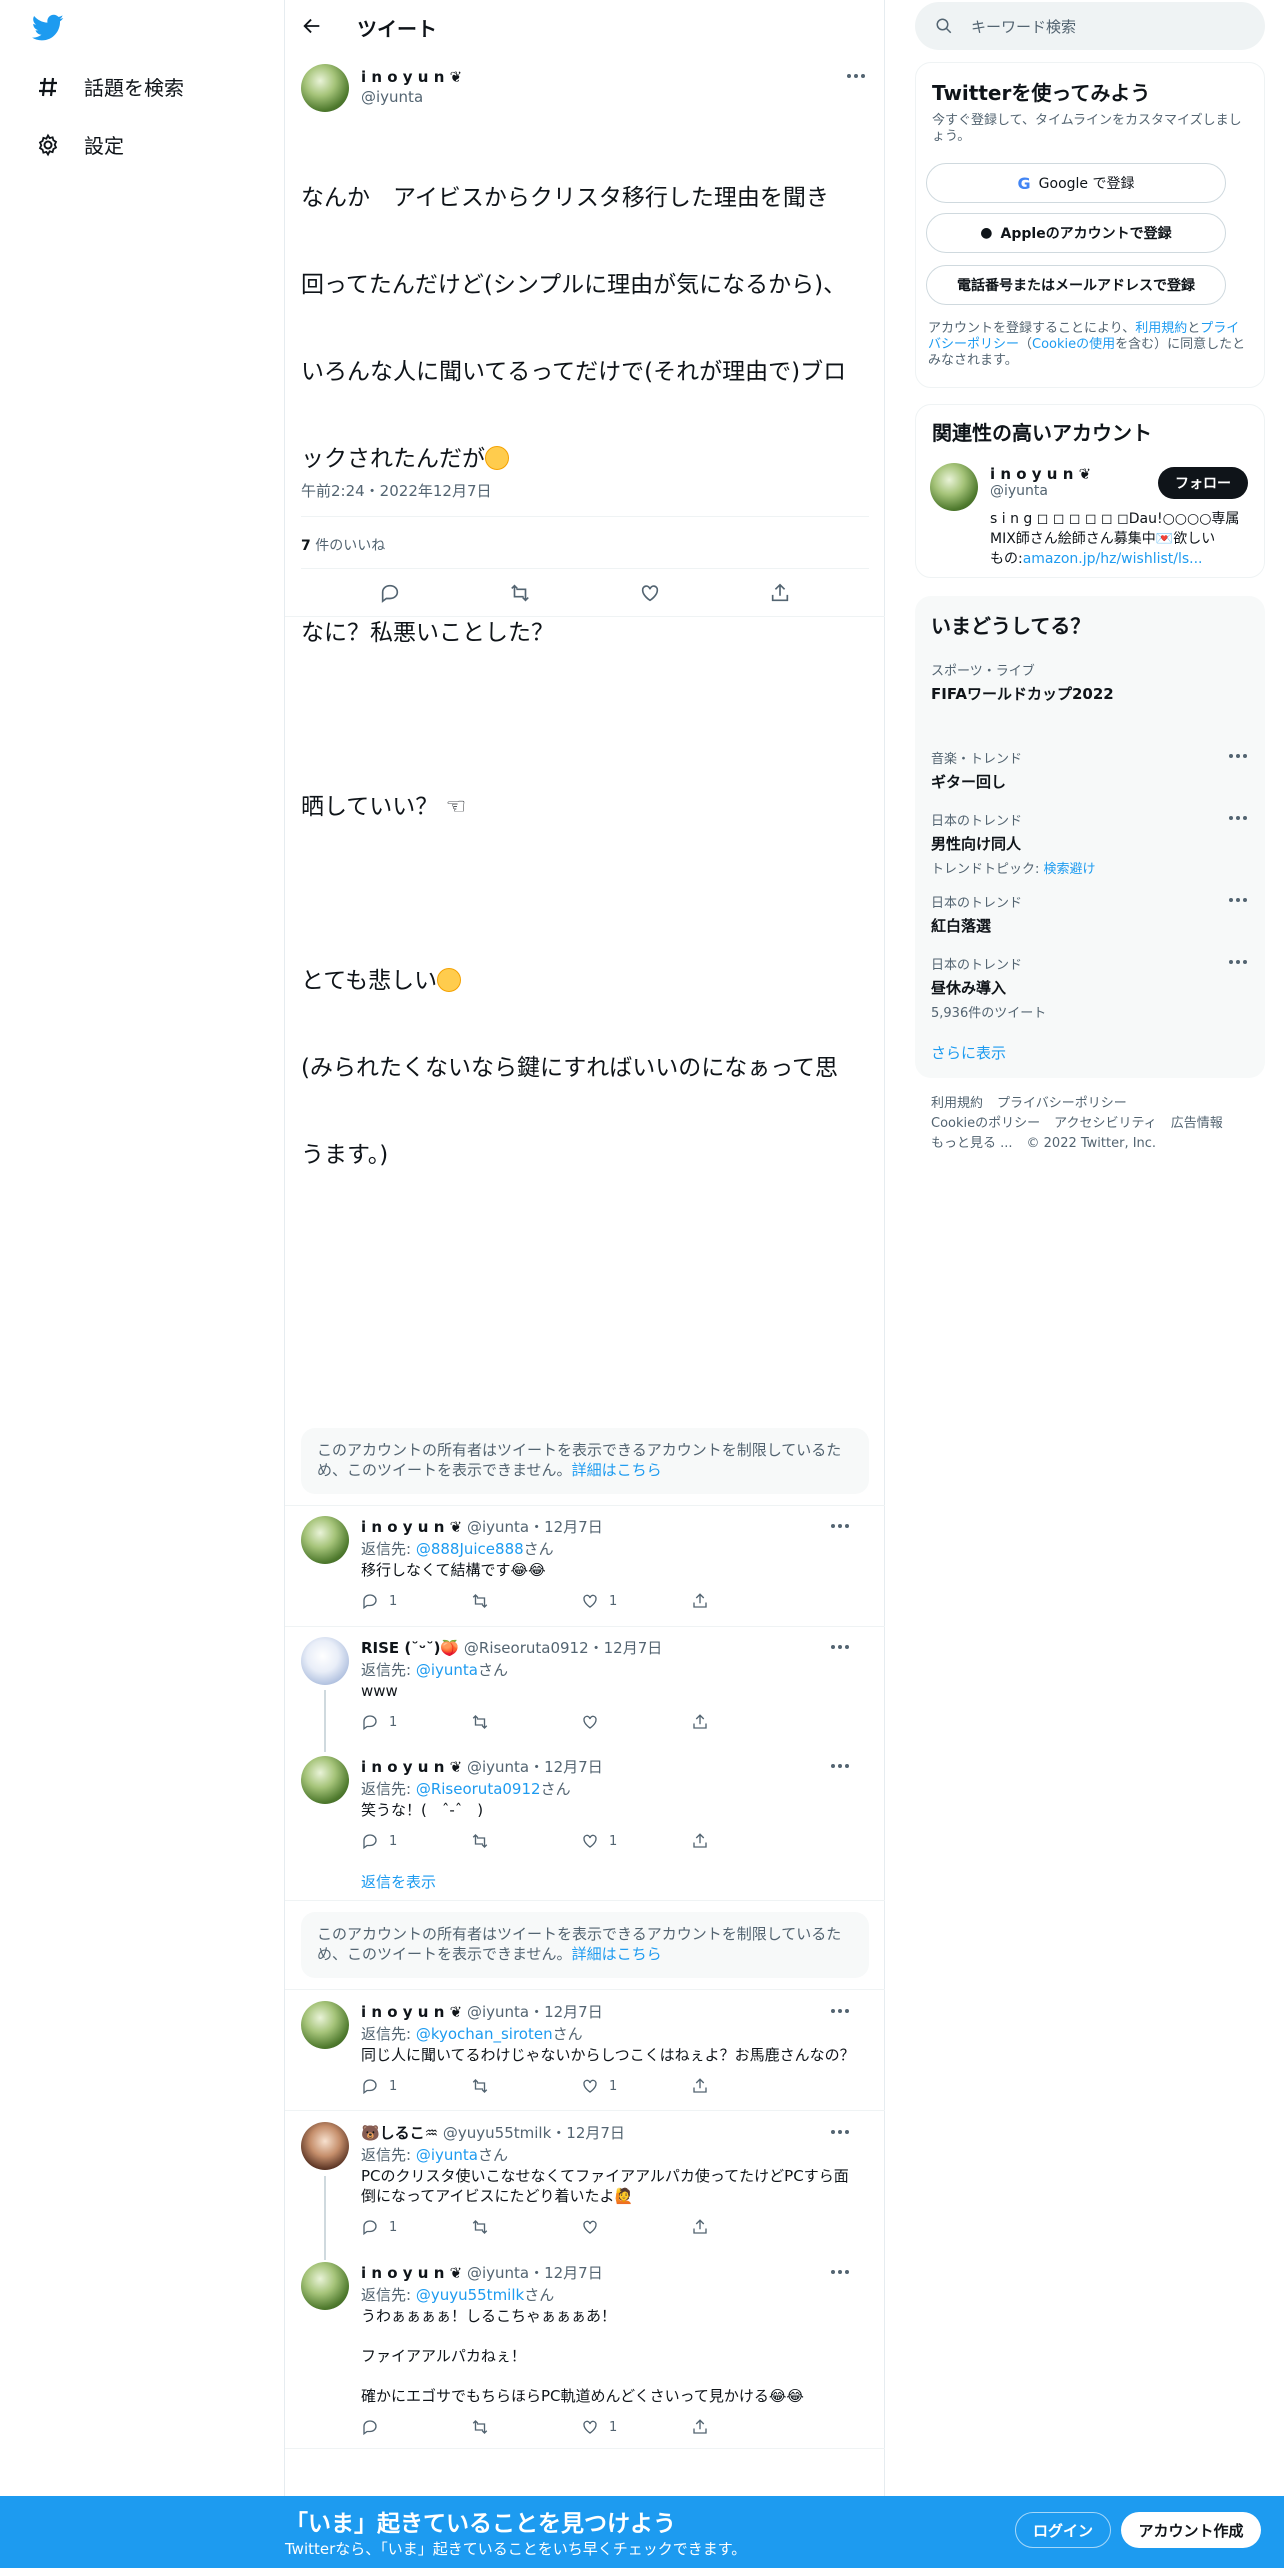  Describe the element at coordinates (1076, 183) in the screenshot. I see `google-signup-button: G Google で登録` at that location.